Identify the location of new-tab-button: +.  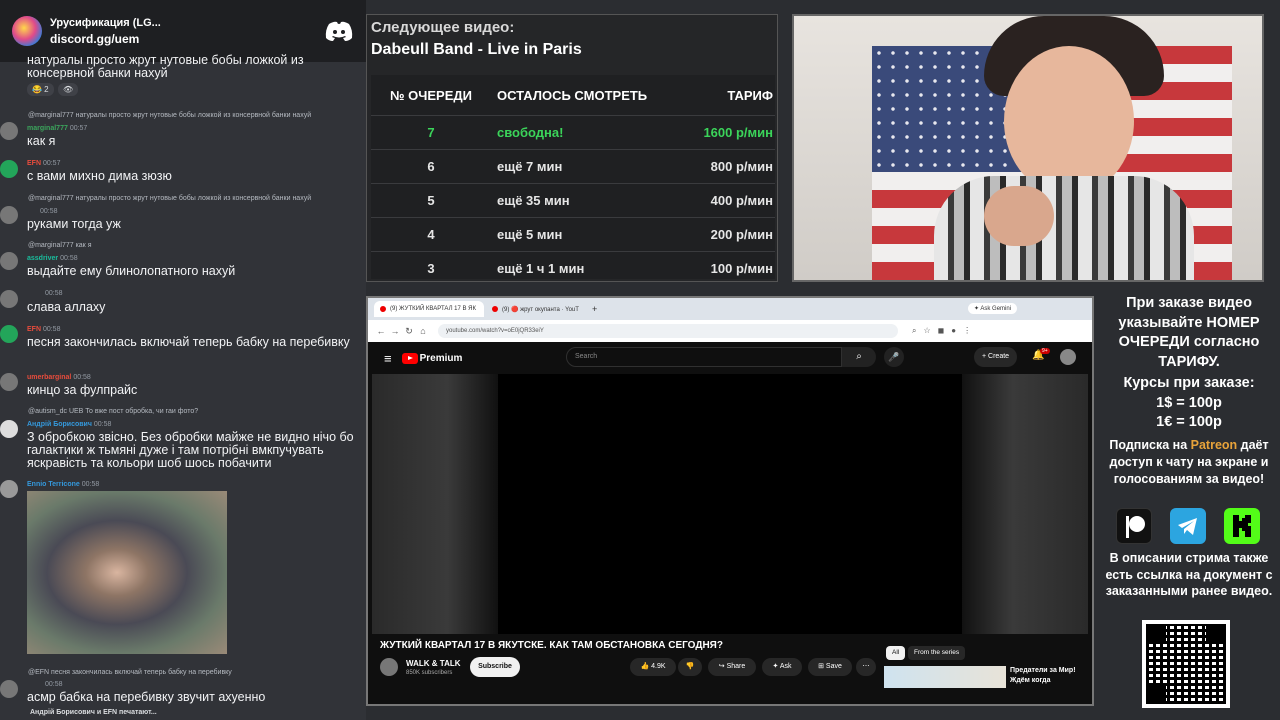
(594, 309).